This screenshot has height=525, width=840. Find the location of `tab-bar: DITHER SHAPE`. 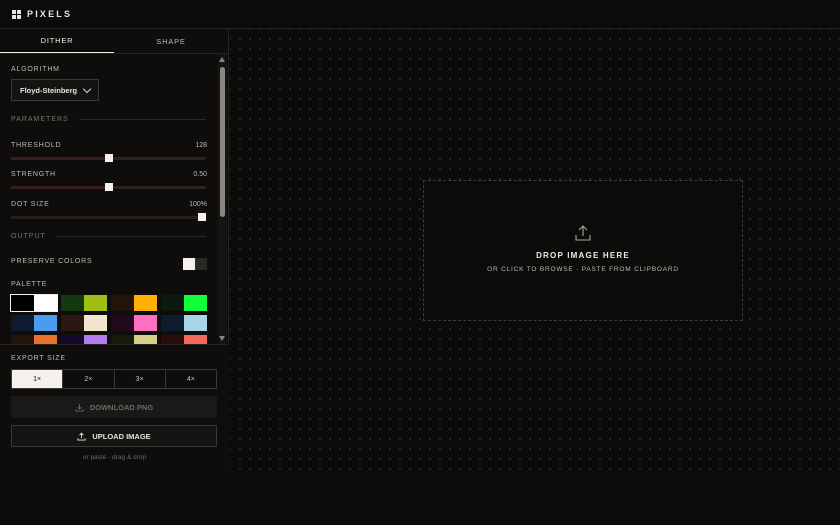

tab-bar: DITHER SHAPE is located at coordinates (114, 41).